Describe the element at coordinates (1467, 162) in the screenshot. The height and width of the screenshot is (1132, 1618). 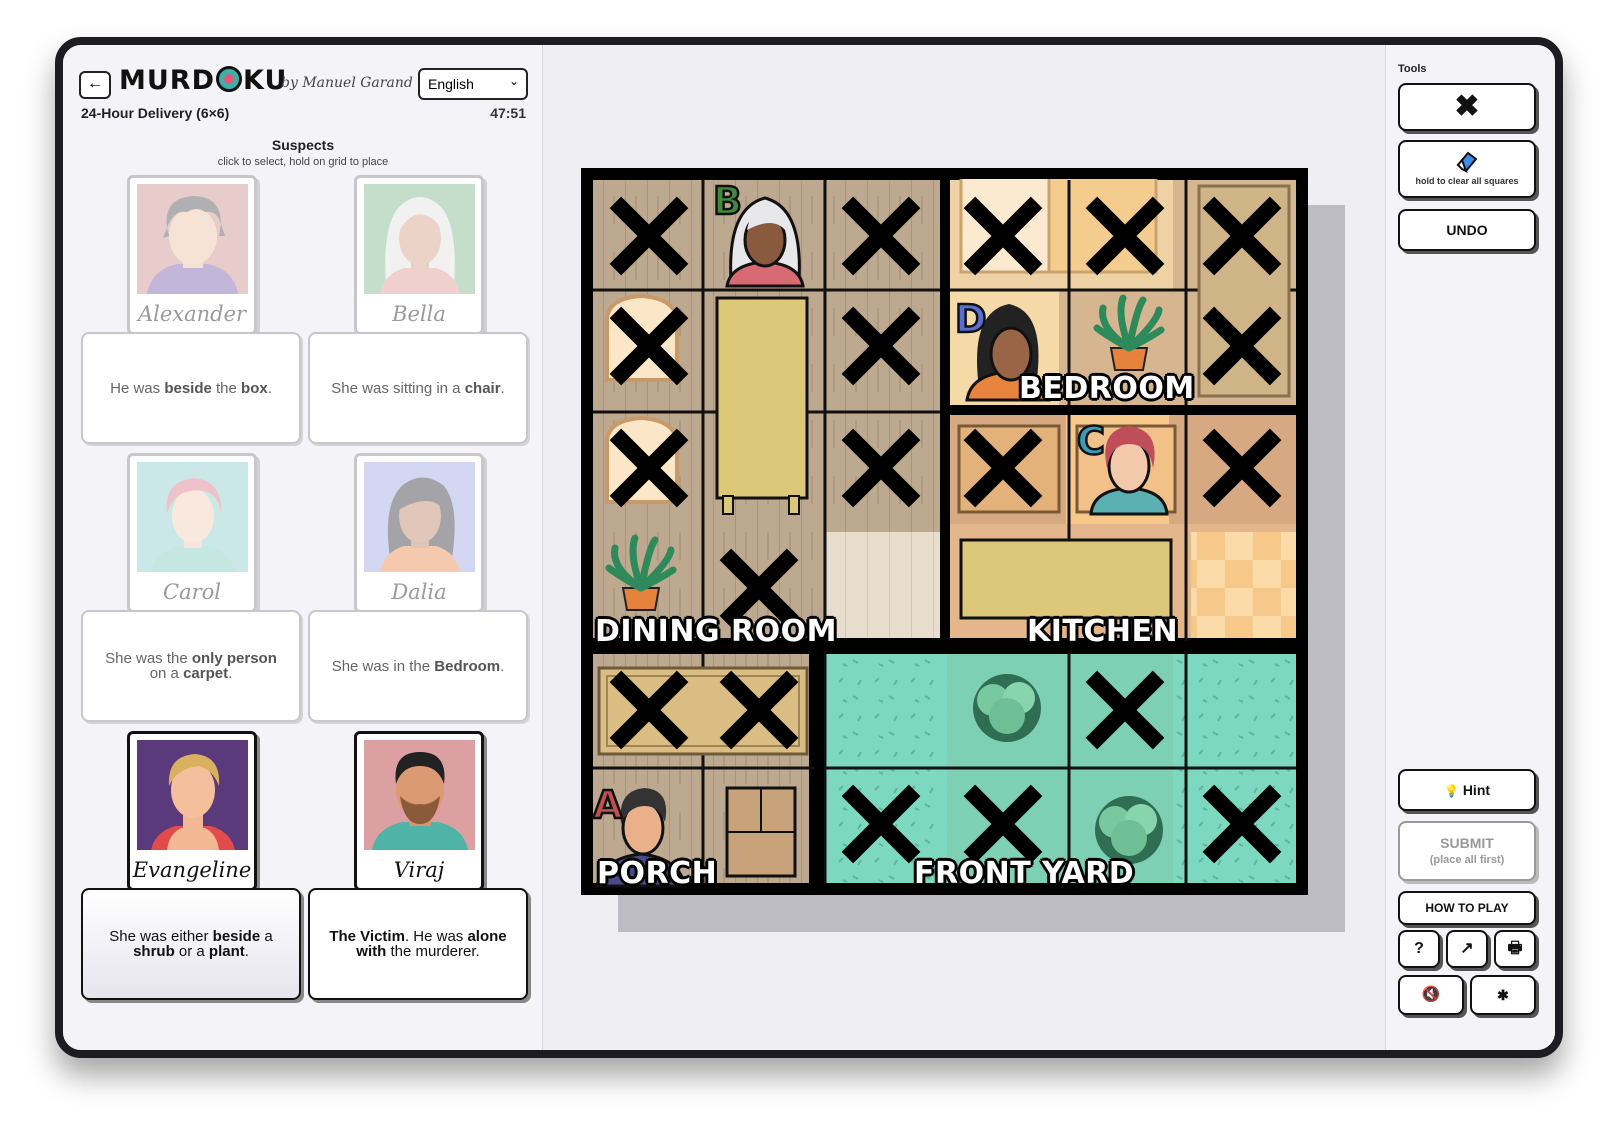
I see `eraser-icon` at that location.